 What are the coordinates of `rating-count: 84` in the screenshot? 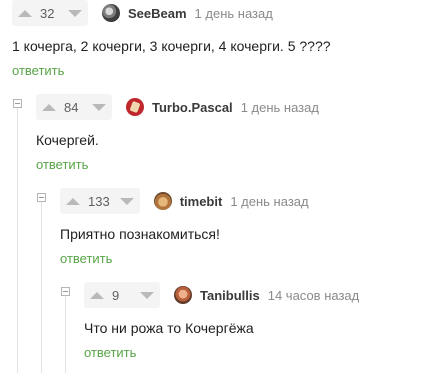 It's located at (71, 107).